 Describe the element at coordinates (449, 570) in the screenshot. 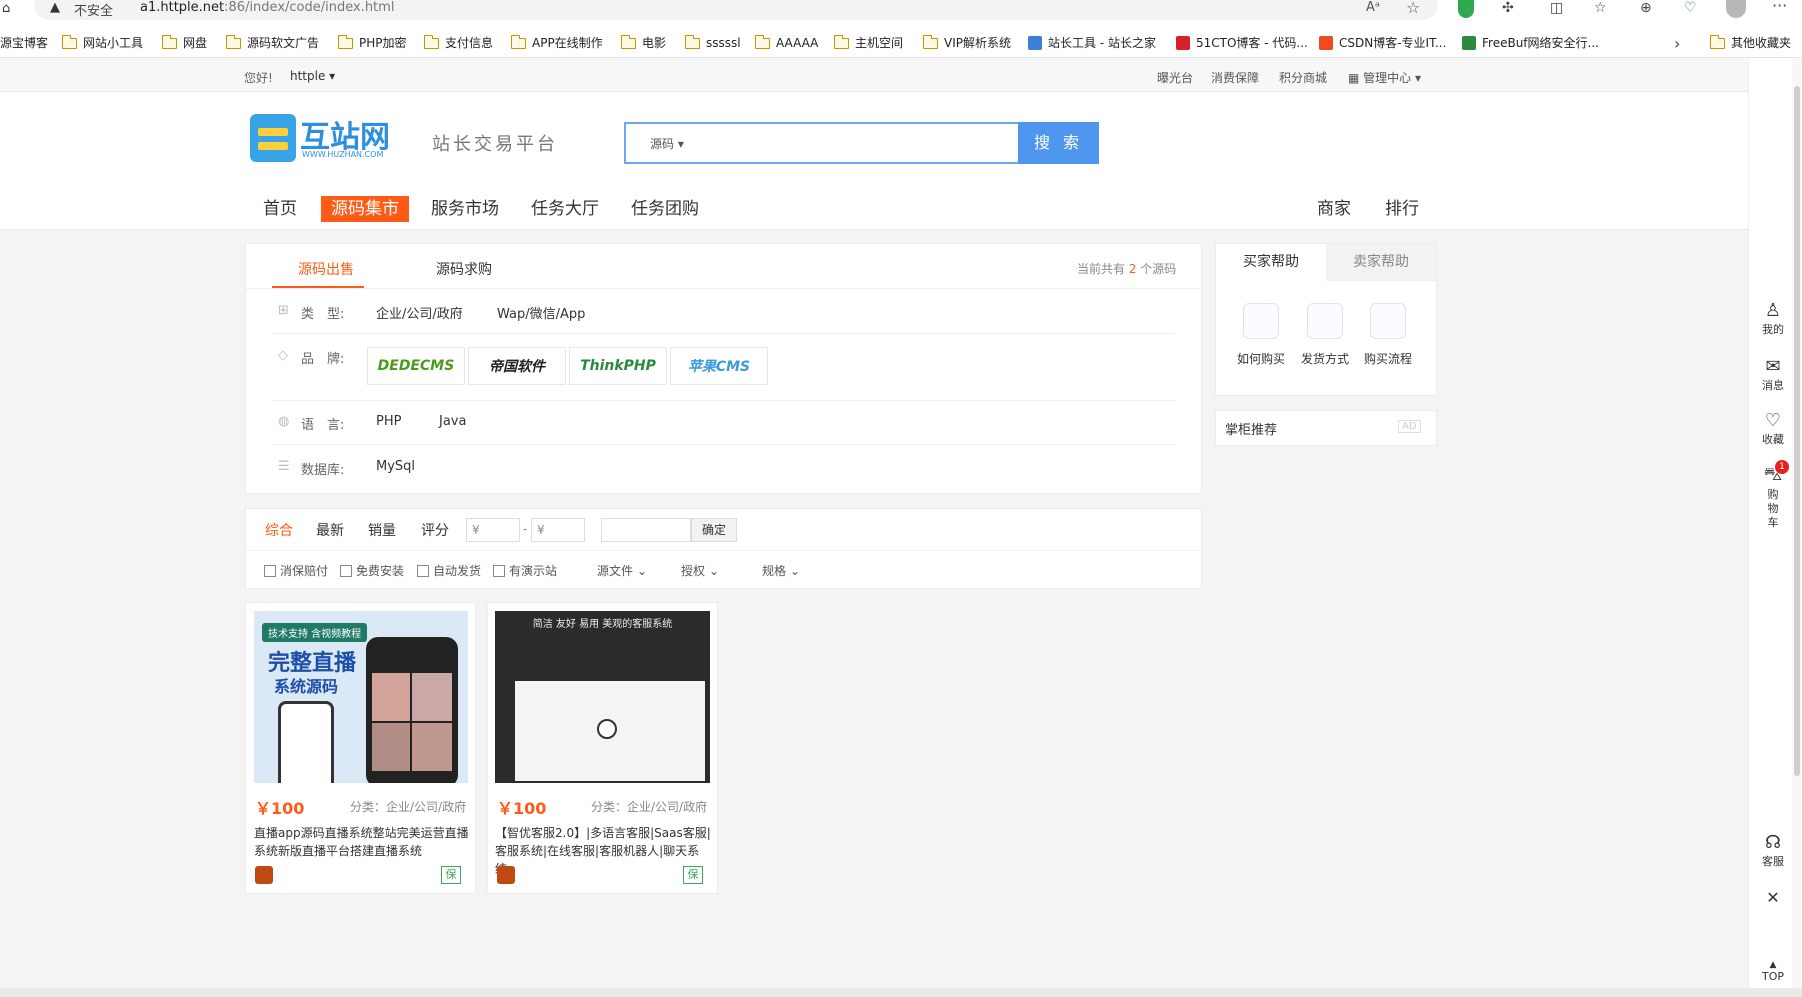

I see `checkbox-auto-ship: 自动发货` at that location.